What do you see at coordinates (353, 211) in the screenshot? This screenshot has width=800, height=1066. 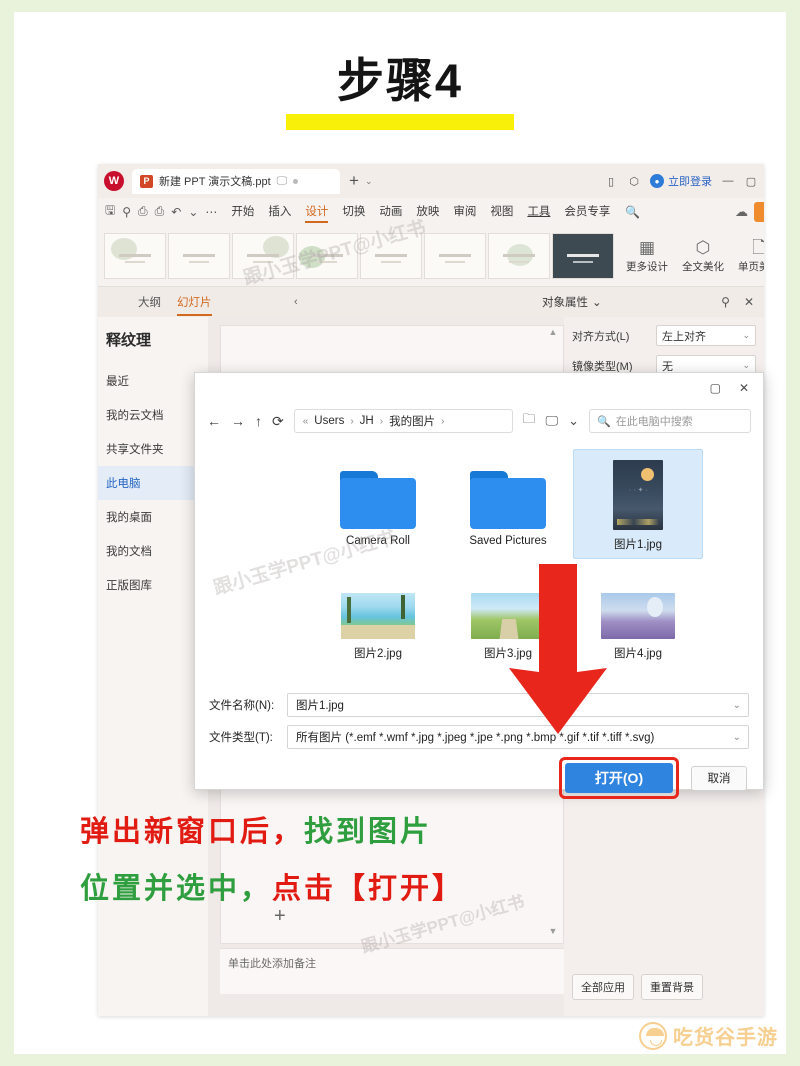 I see `ribbon-tab-transition: 切换` at bounding box center [353, 211].